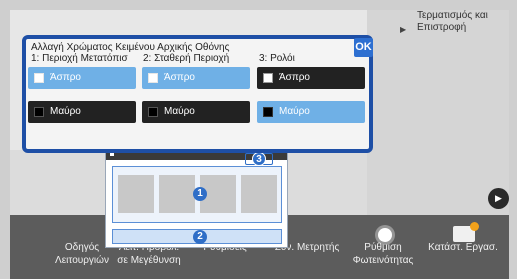 This screenshot has width=517, height=279. Describe the element at coordinates (79, 58) in the screenshot. I see `column-label-scroll-area: 1: Περιοχή Μετατόπισ` at that location.